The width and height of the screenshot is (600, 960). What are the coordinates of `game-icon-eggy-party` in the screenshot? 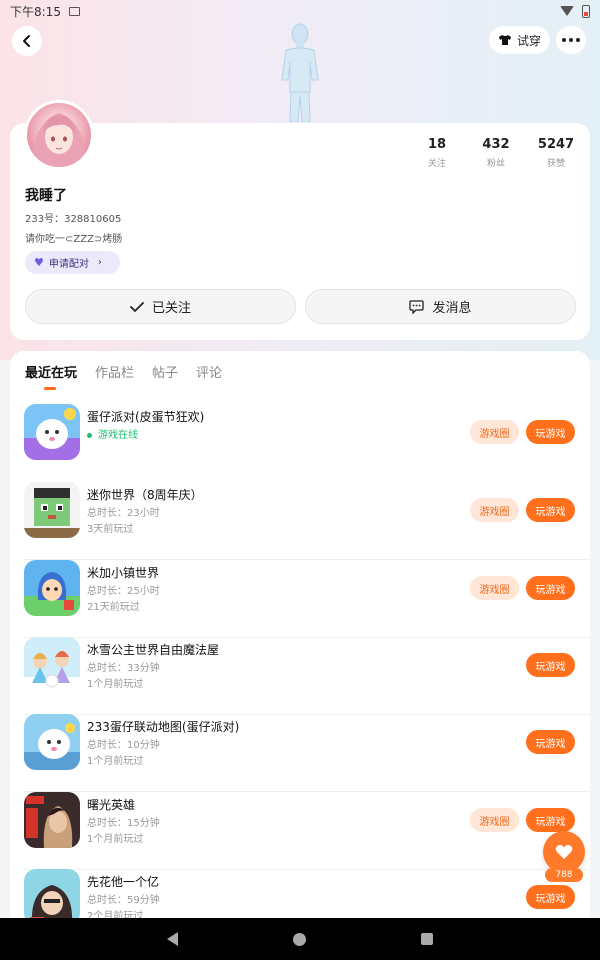 It's located at (52, 432).